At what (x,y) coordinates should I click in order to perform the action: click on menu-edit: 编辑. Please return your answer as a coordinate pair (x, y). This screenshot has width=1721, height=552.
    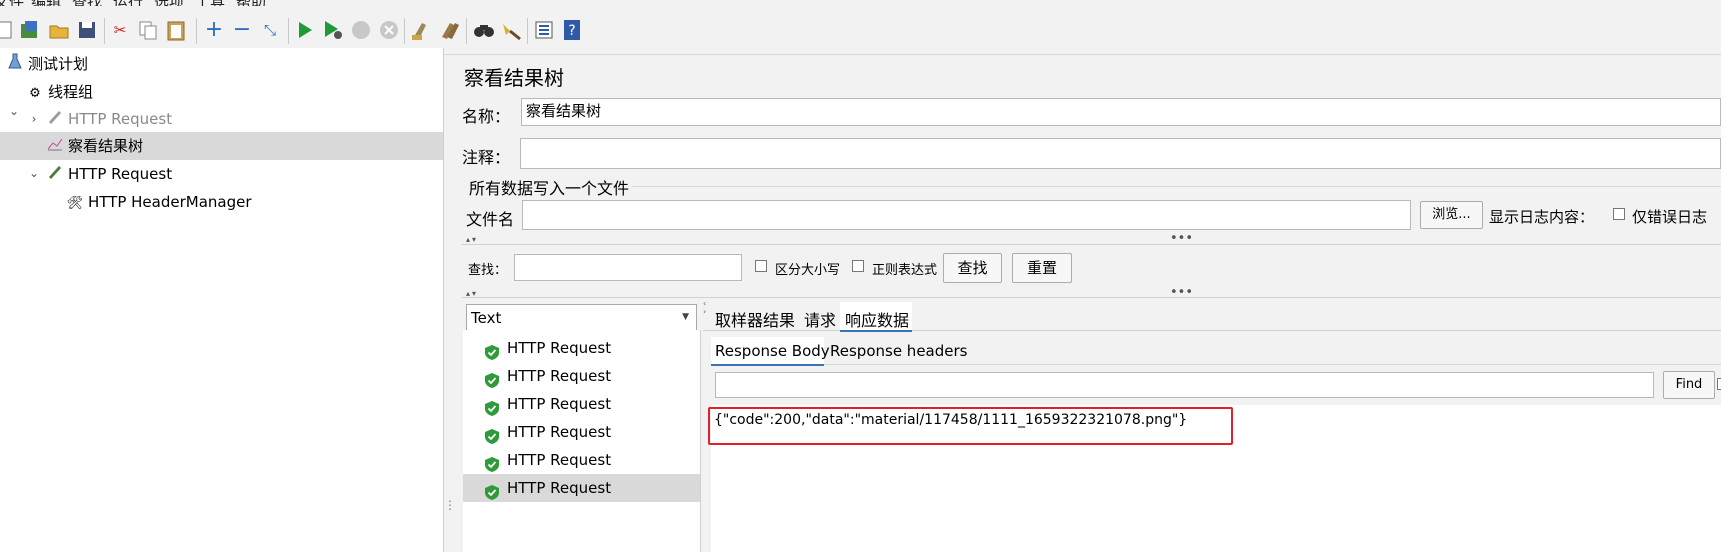
    Looking at the image, I should click on (46, 3).